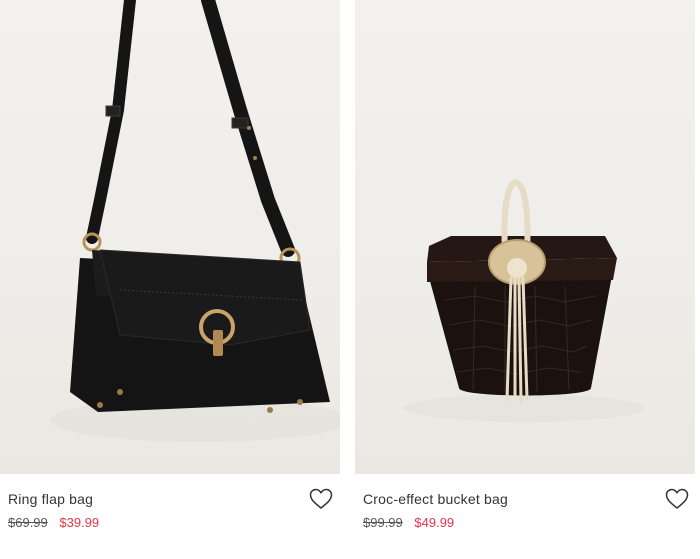 The width and height of the screenshot is (700, 559). What do you see at coordinates (50, 499) in the screenshot?
I see `product-name: Ring flap bag` at bounding box center [50, 499].